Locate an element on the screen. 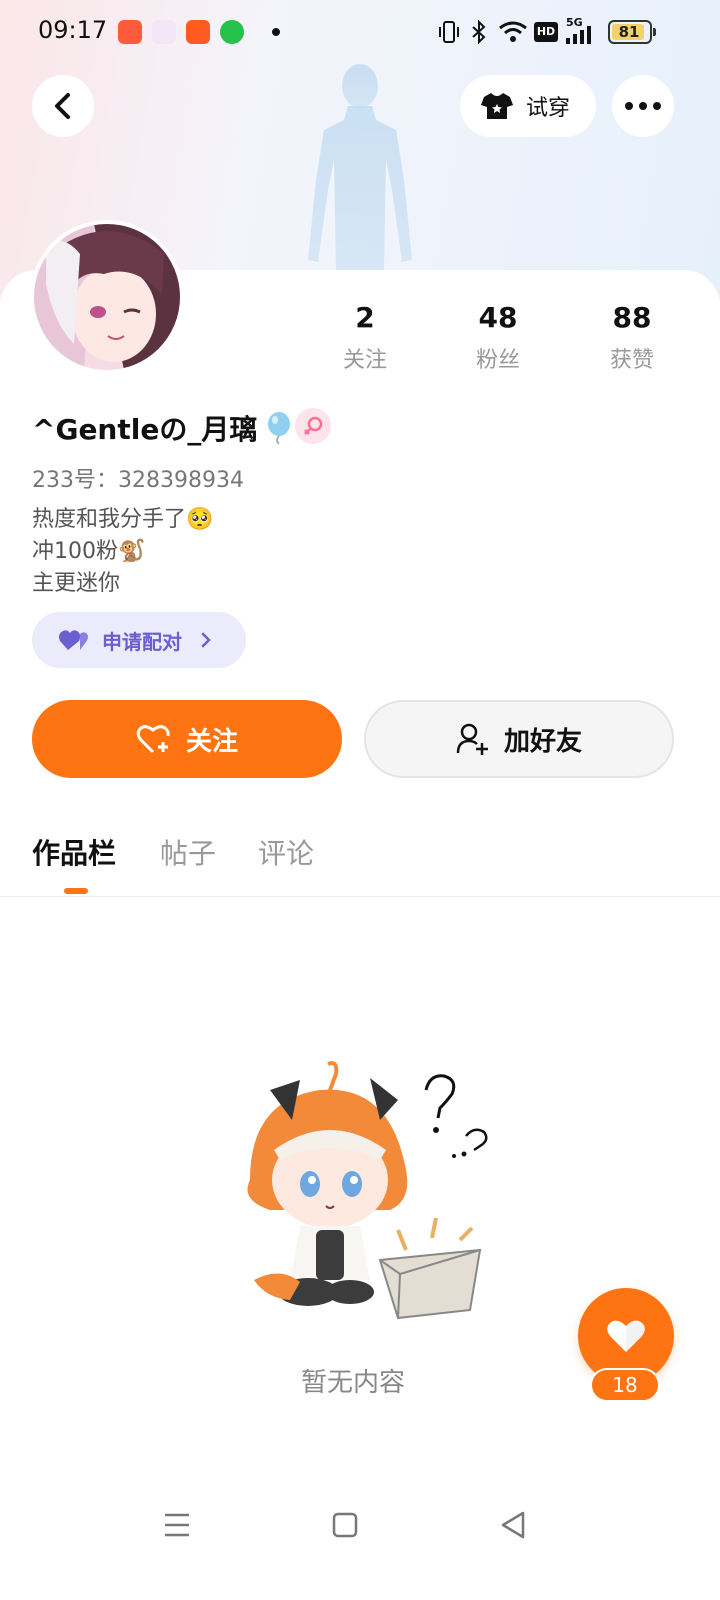 The width and height of the screenshot is (720, 1600). more-dots-icon is located at coordinates (643, 106).